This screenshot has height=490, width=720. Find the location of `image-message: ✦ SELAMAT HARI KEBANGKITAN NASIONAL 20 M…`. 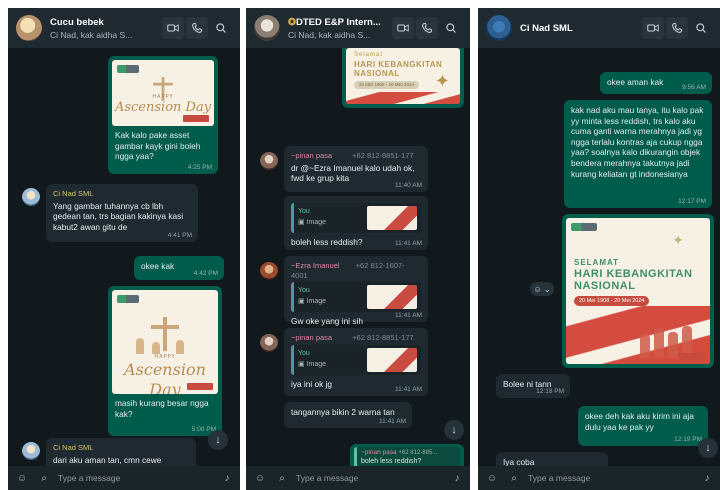

image-message: ✦ SELAMAT HARI KEBANGKITAN NASIONAL 20 M… is located at coordinates (638, 291).